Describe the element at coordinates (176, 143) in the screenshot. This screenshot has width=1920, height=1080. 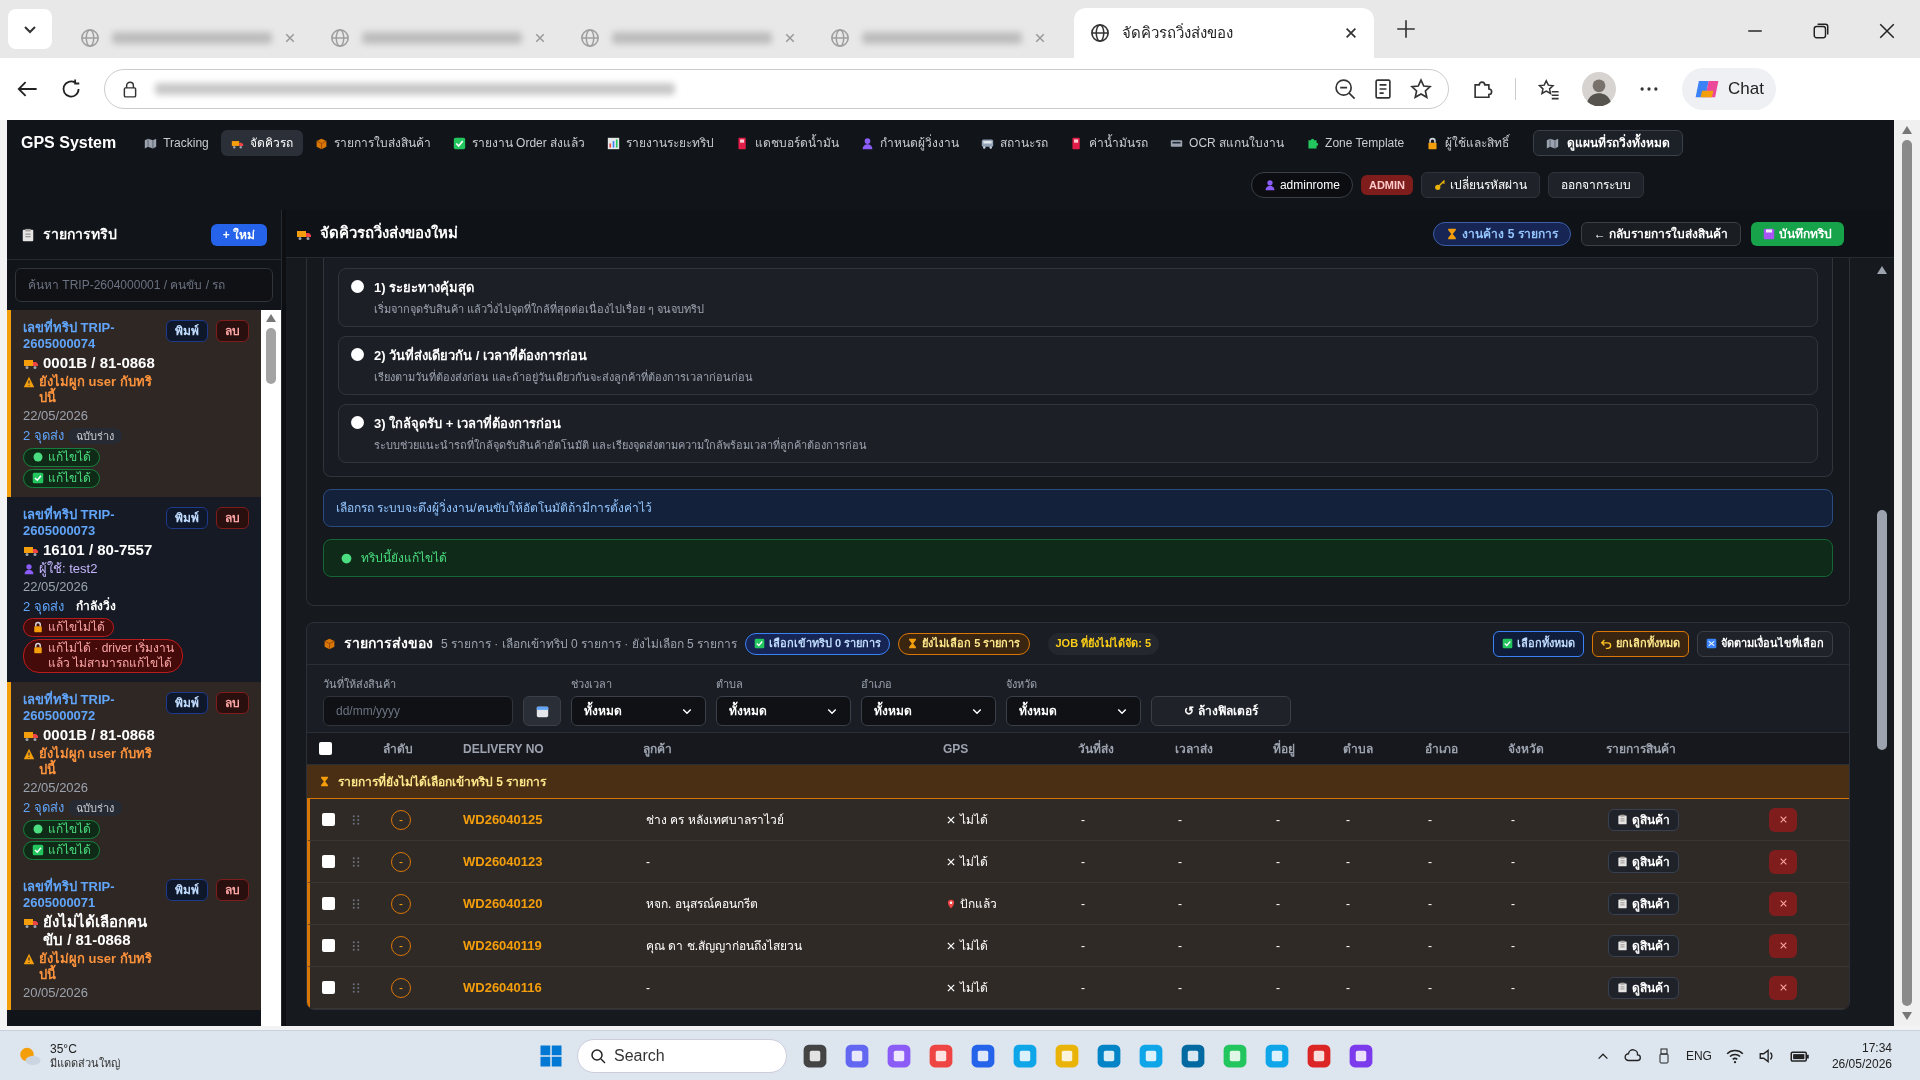
I see `nav-link: Tracking` at that location.